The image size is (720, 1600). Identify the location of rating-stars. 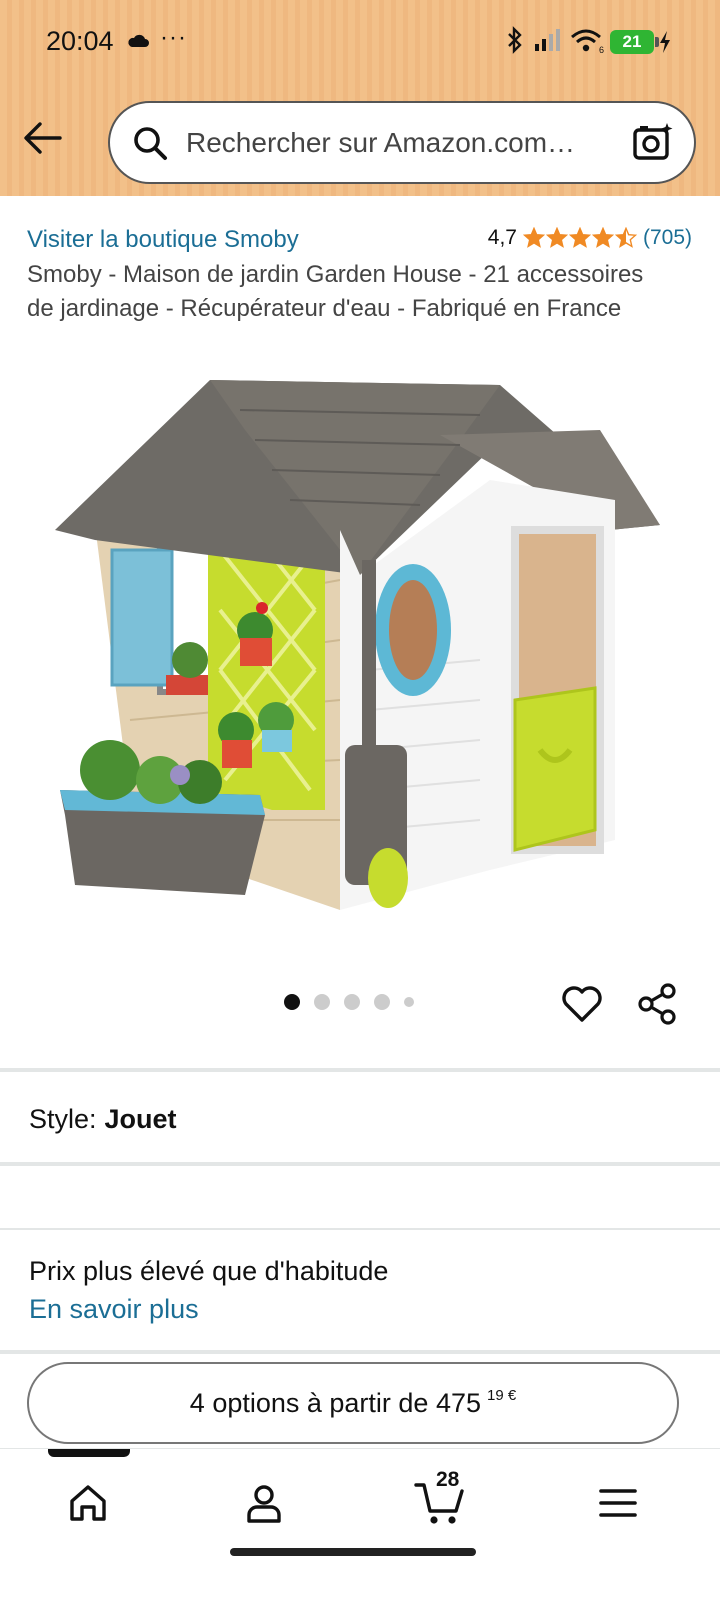
(579, 238).